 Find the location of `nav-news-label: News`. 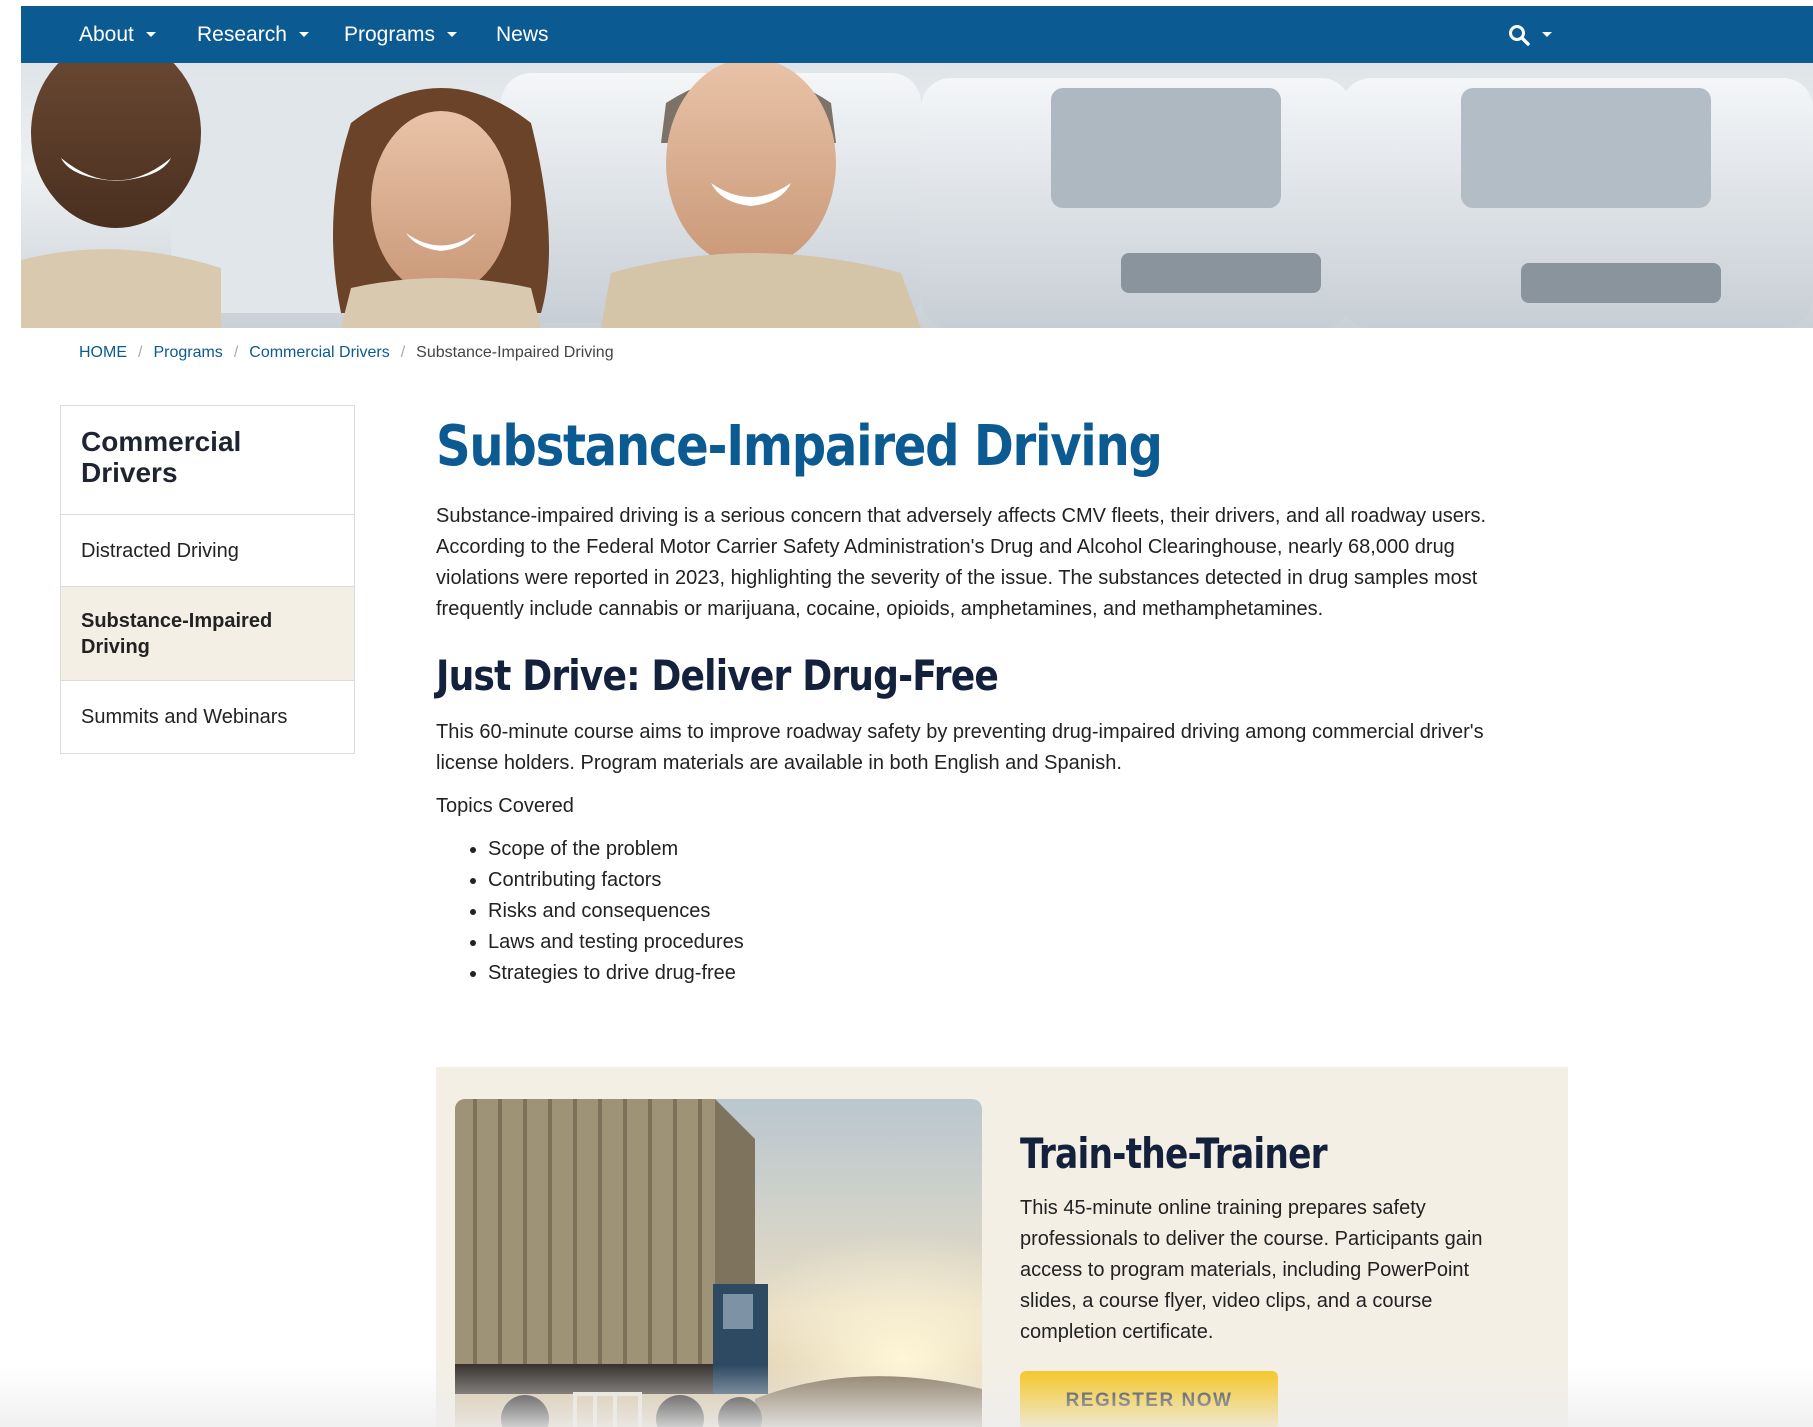

nav-news-label: News is located at coordinates (522, 34).